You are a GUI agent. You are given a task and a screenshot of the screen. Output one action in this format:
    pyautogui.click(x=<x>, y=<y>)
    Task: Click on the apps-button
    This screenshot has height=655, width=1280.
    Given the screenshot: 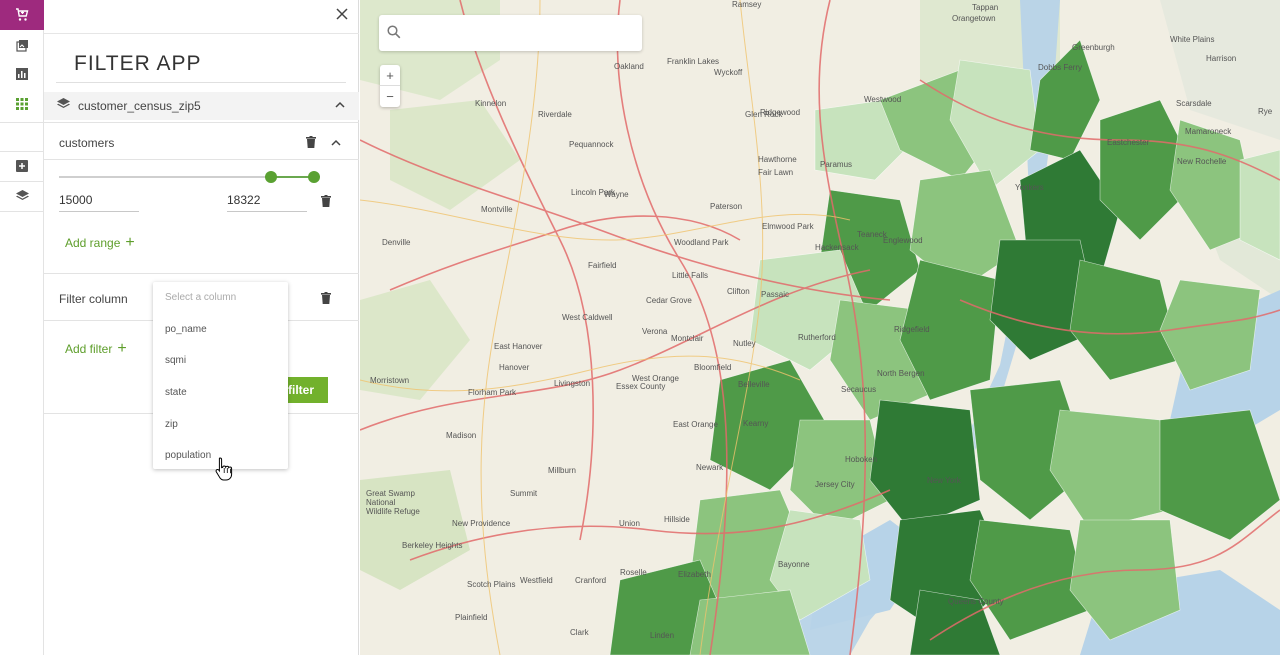 What is the action you would take?
    pyautogui.click(x=22, y=104)
    